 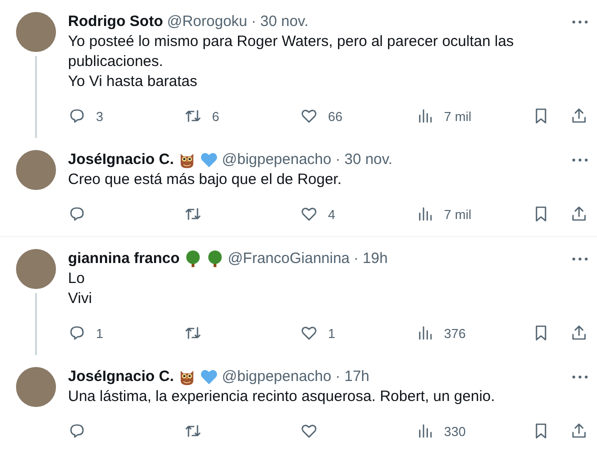 I want to click on like-count: 1, so click(x=332, y=333).